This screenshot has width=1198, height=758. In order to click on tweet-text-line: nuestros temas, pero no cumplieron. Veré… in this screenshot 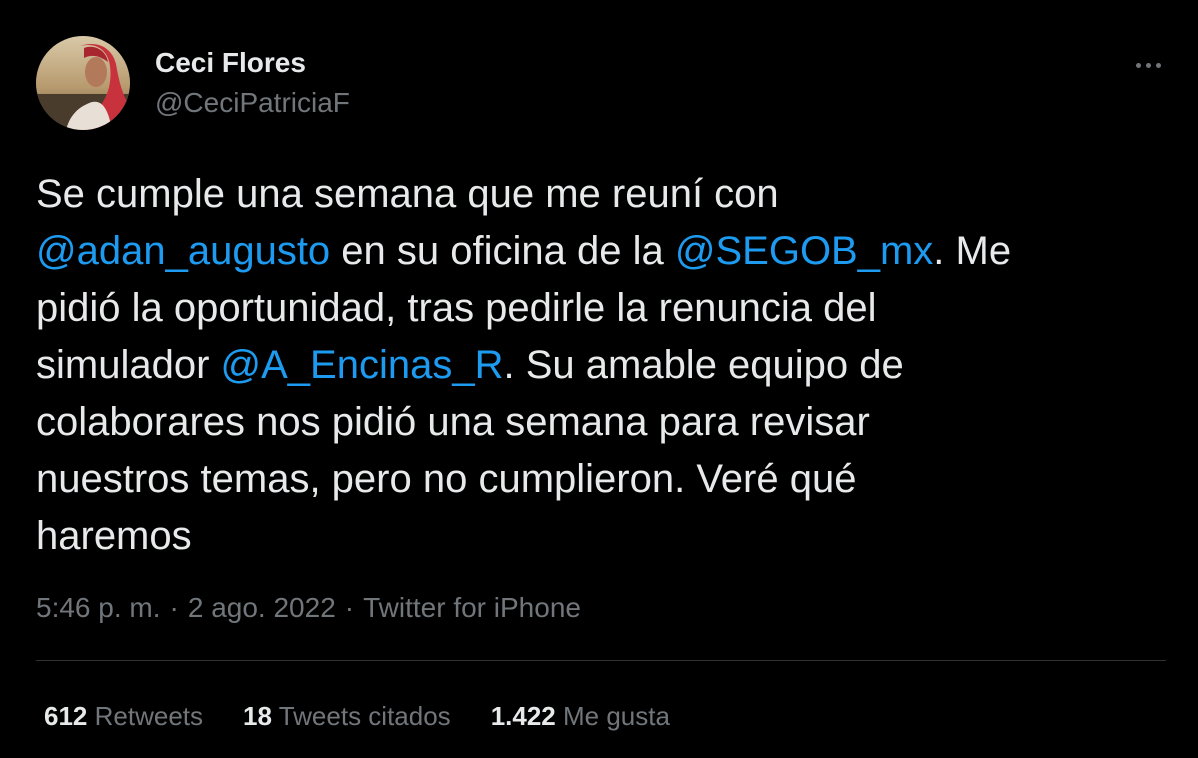, I will do `click(591, 479)`.